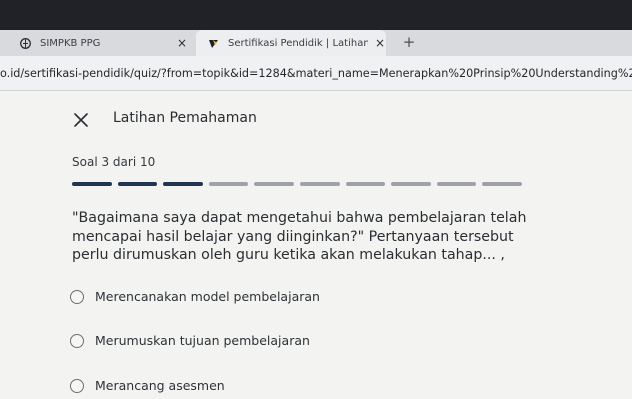 This screenshot has width=632, height=399. I want to click on answer-option: Merumuskan tujuan pembelajaran, so click(190, 340).